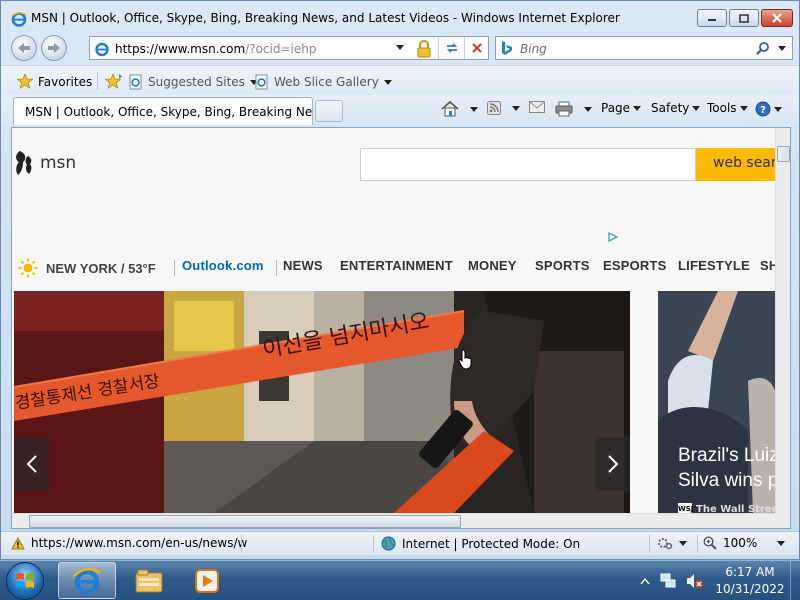  I want to click on globe-icon, so click(388, 543).